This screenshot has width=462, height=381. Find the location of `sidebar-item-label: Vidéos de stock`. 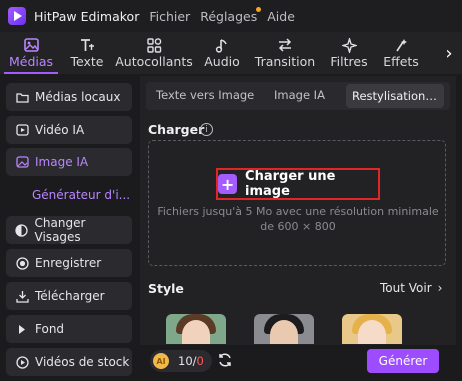

sidebar-item-label: Vidéos de stock is located at coordinates (82, 362).